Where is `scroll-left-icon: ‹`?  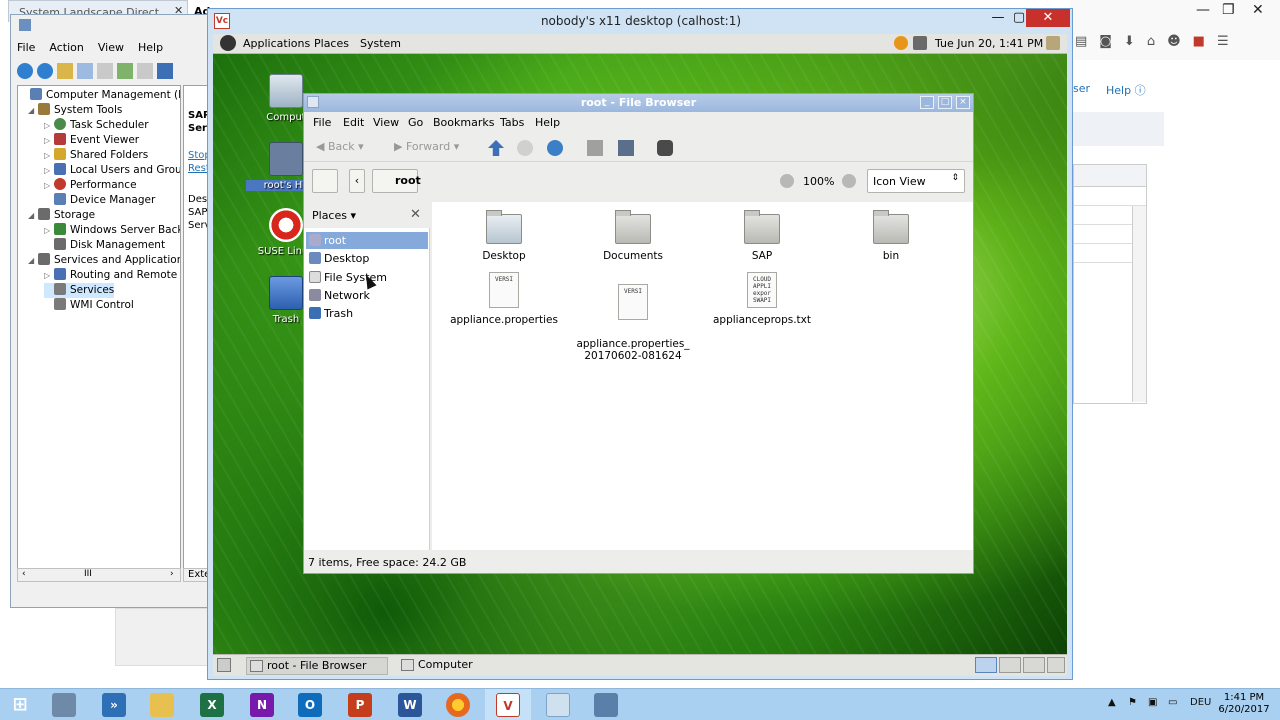
scroll-left-icon: ‹ is located at coordinates (24, 574).